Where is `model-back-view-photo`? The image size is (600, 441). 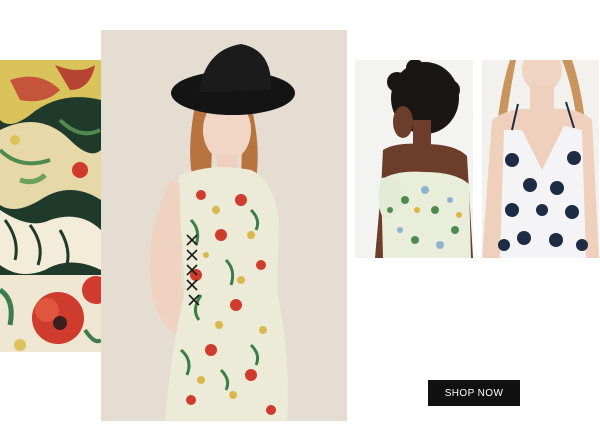 model-back-view-photo is located at coordinates (414, 159).